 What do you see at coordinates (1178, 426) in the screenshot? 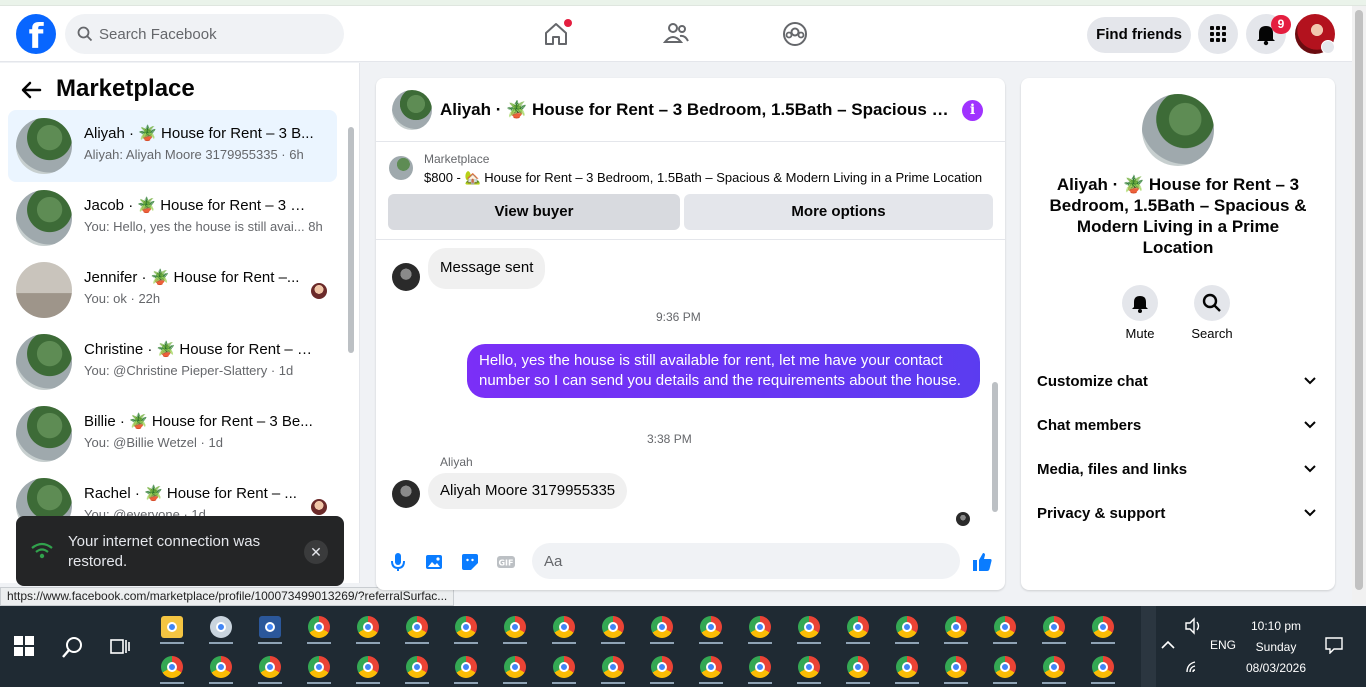
I see `chat-members-row: Chat members` at bounding box center [1178, 426].